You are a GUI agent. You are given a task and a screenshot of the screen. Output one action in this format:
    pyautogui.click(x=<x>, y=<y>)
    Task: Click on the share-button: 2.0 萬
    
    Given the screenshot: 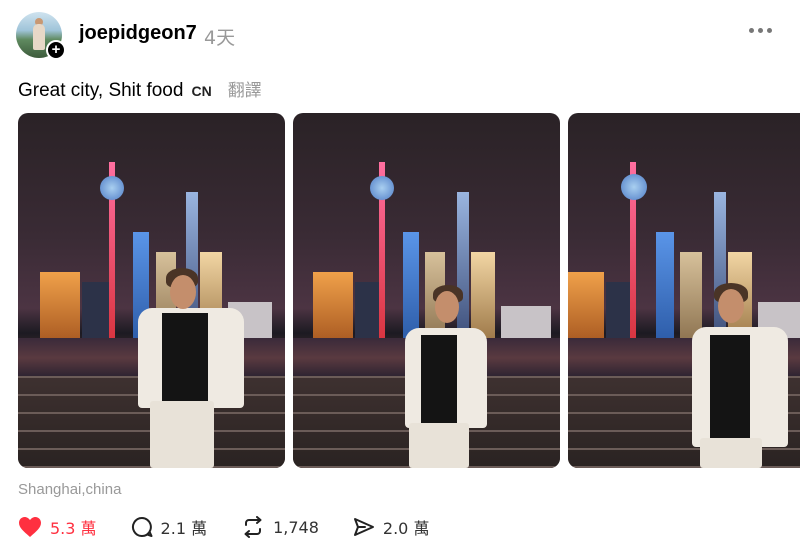 What is the action you would take?
    pyautogui.click(x=391, y=527)
    